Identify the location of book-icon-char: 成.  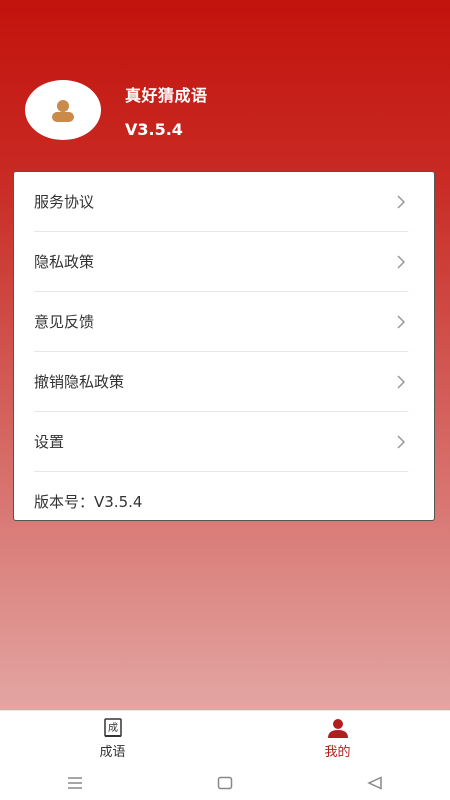
(113, 728).